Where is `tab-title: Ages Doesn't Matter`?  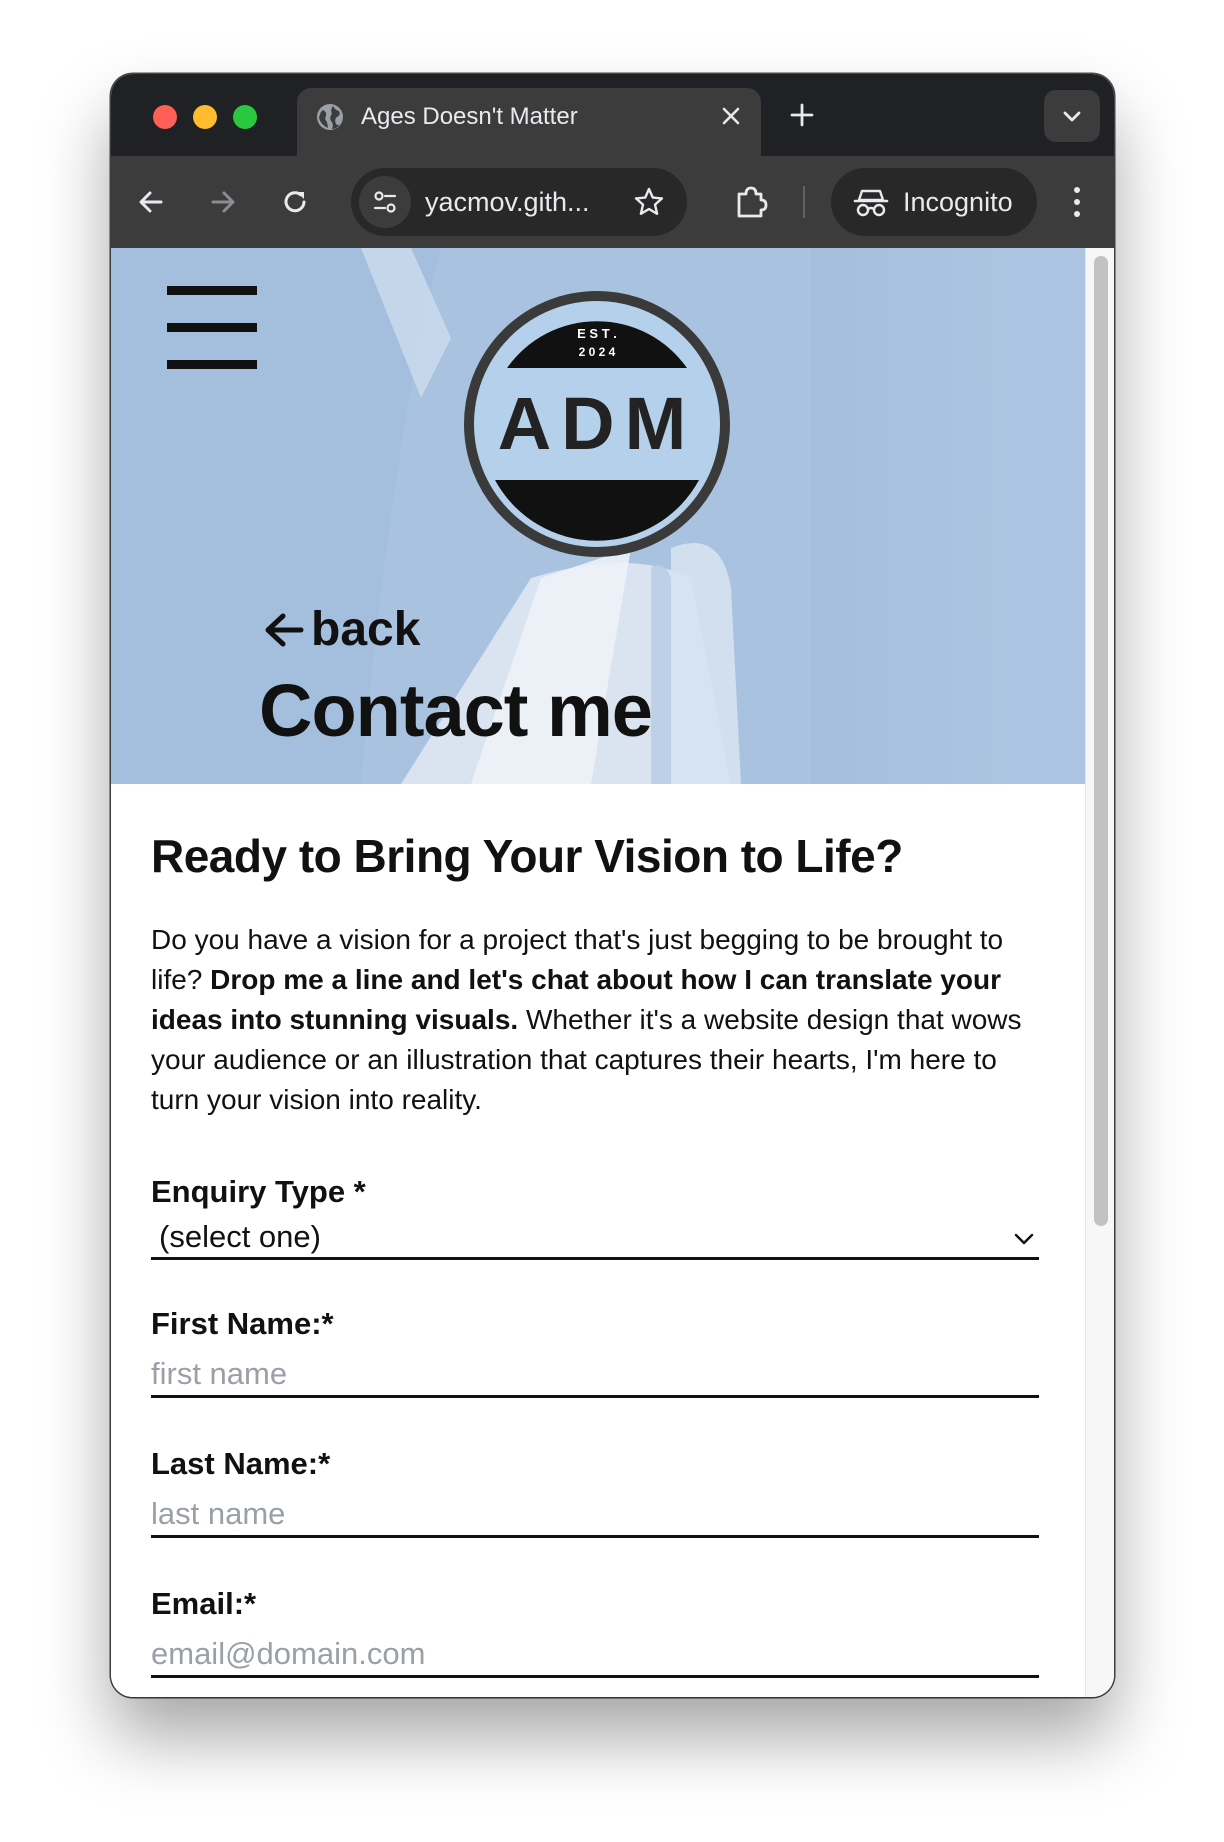 tab-title: Ages Doesn't Matter is located at coordinates (469, 116).